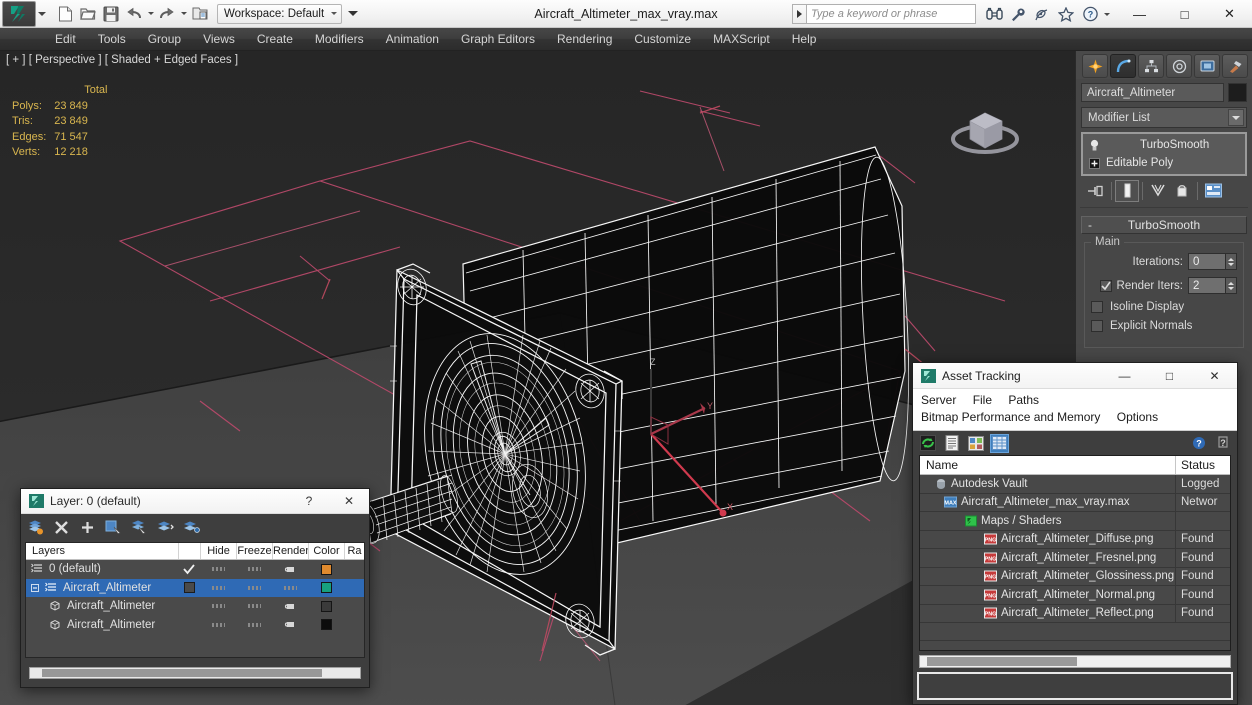 The height and width of the screenshot is (705, 1252). I want to click on modifier-list-dropdown: Modifier List, so click(1164, 117).